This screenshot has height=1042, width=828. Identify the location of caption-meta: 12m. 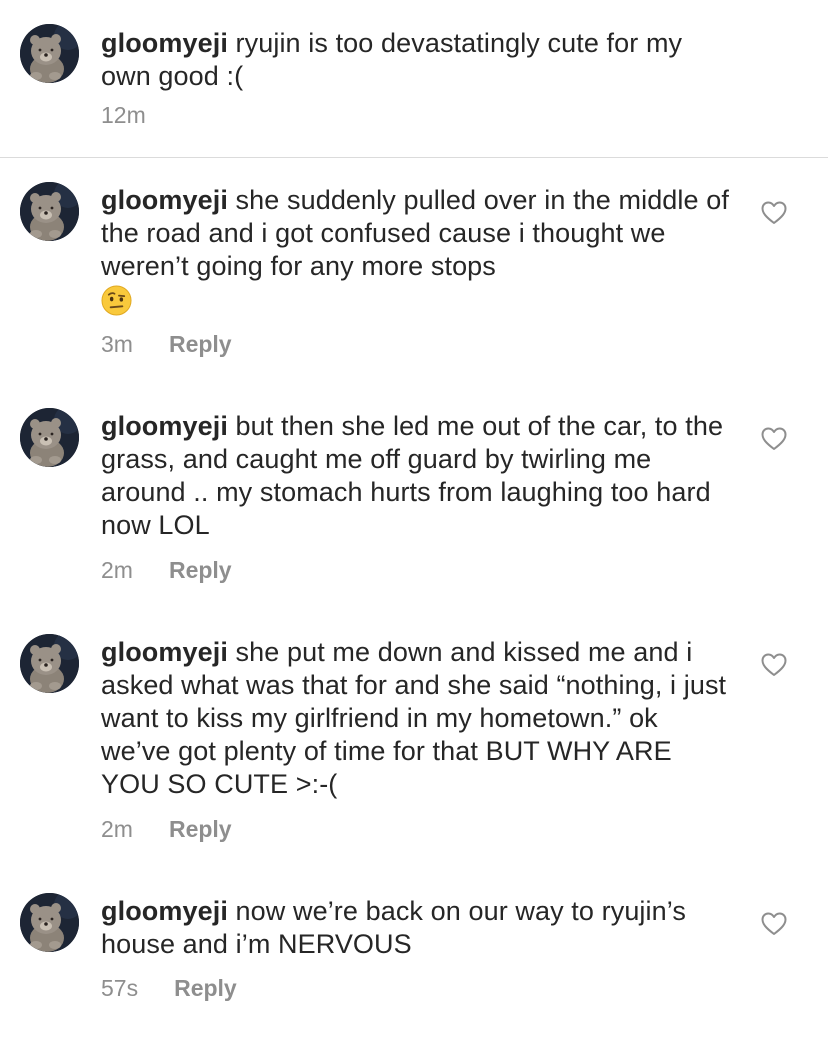
(123, 115).